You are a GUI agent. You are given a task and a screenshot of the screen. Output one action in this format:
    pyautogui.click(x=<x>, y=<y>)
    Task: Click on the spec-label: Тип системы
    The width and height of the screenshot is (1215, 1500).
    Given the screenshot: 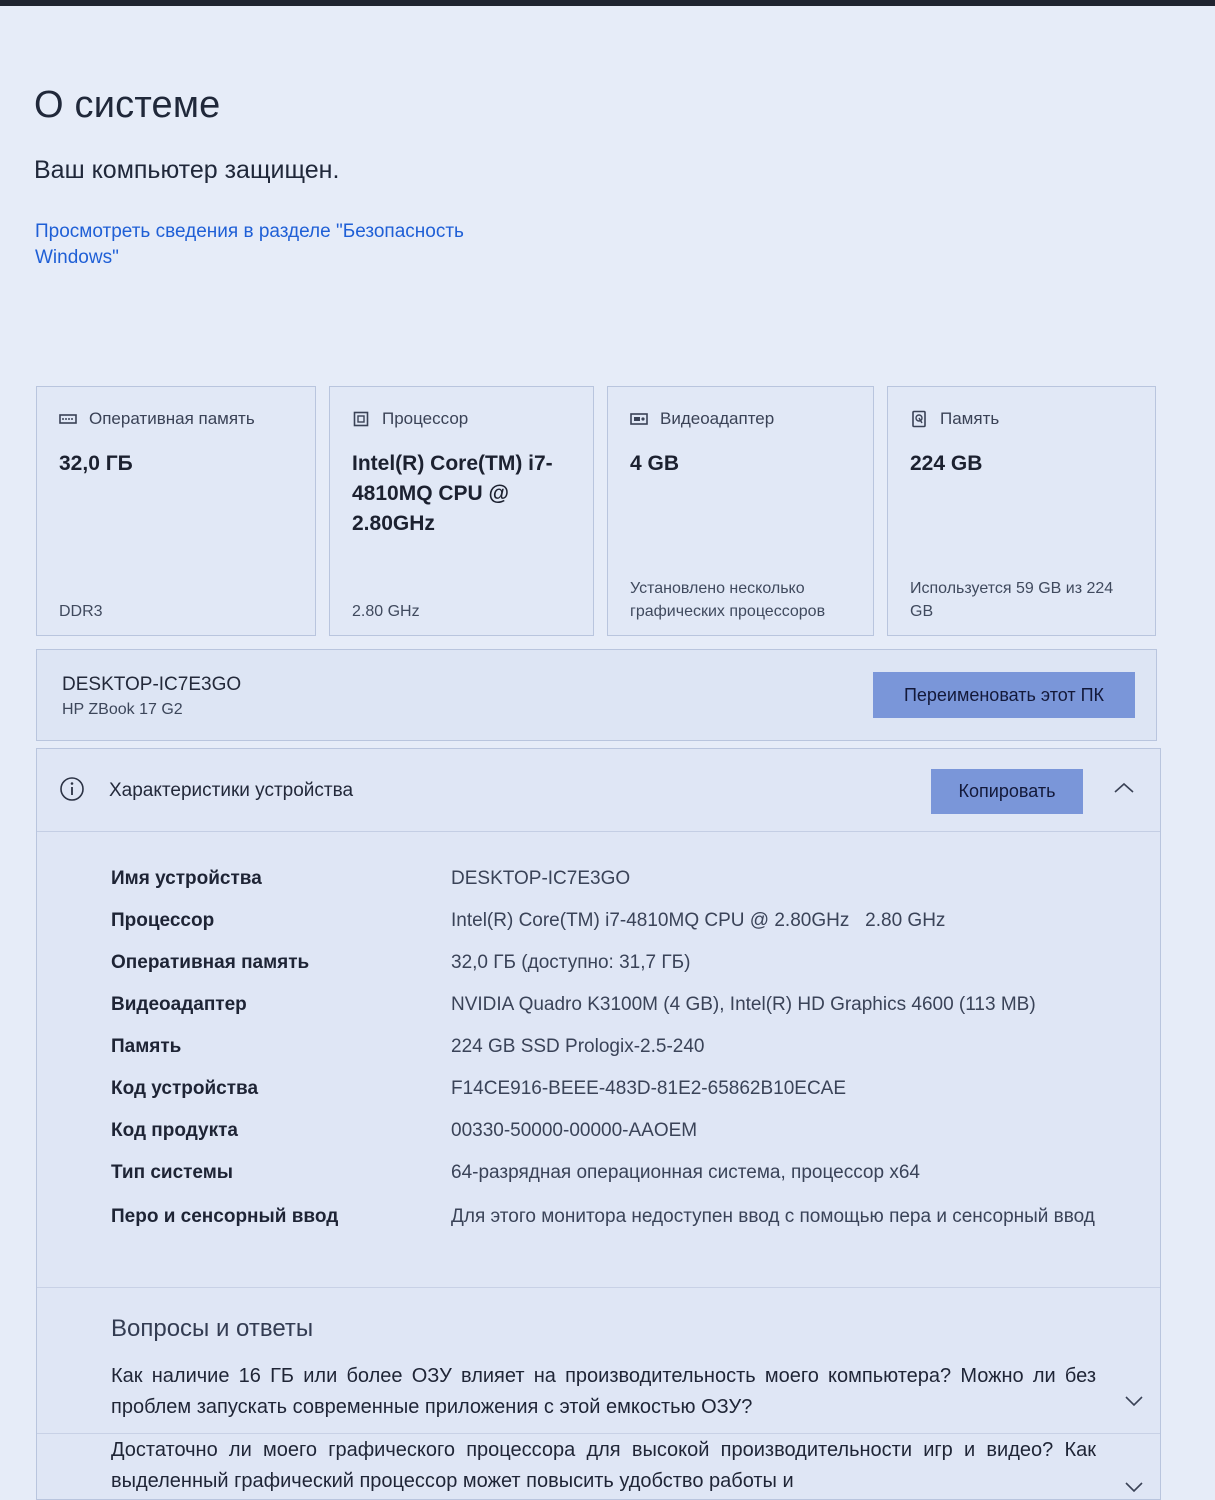 What is the action you would take?
    pyautogui.click(x=172, y=1172)
    